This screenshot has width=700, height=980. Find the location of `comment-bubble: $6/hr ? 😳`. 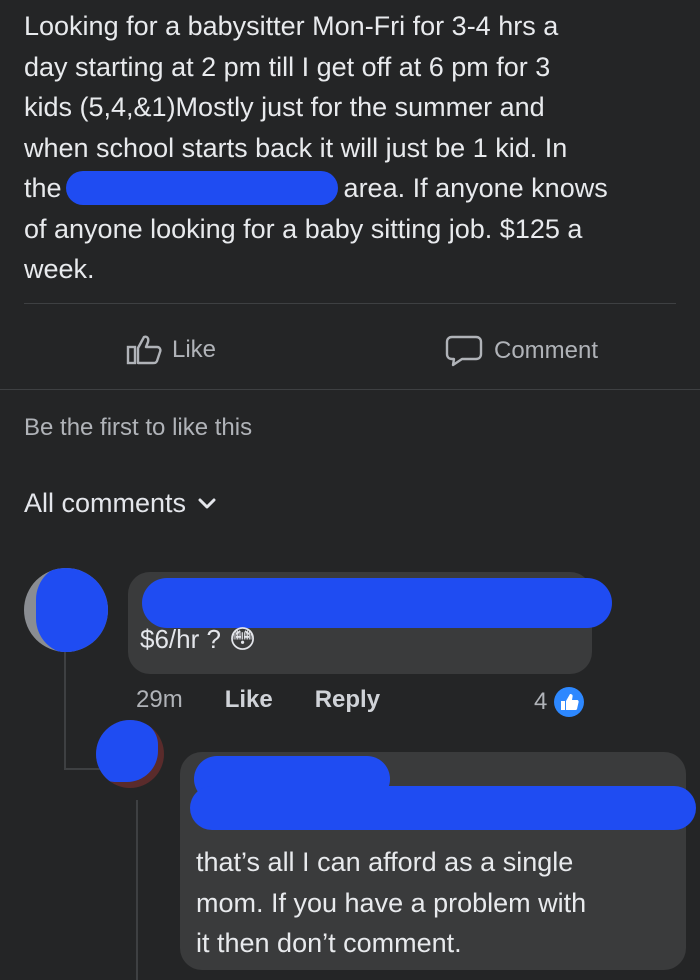

comment-bubble: $6/hr ? 😳 is located at coordinates (370, 623).